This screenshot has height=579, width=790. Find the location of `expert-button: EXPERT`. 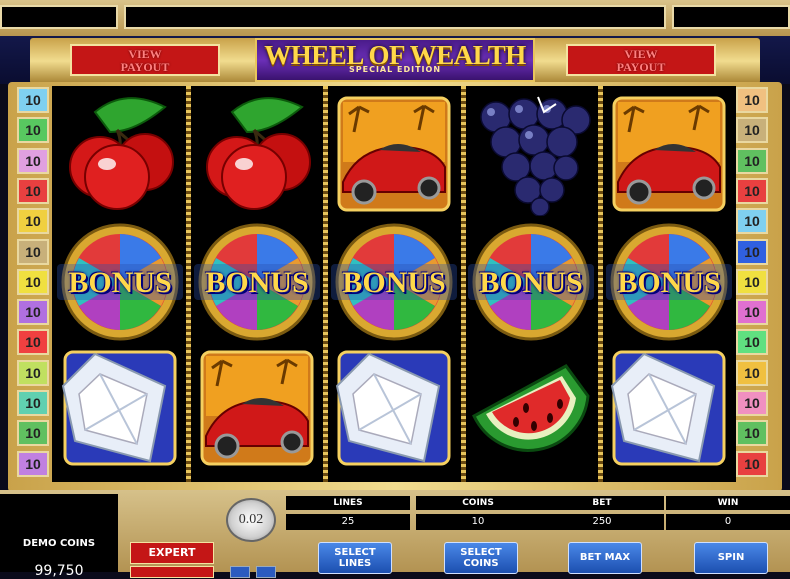

expert-button: EXPERT is located at coordinates (172, 553).